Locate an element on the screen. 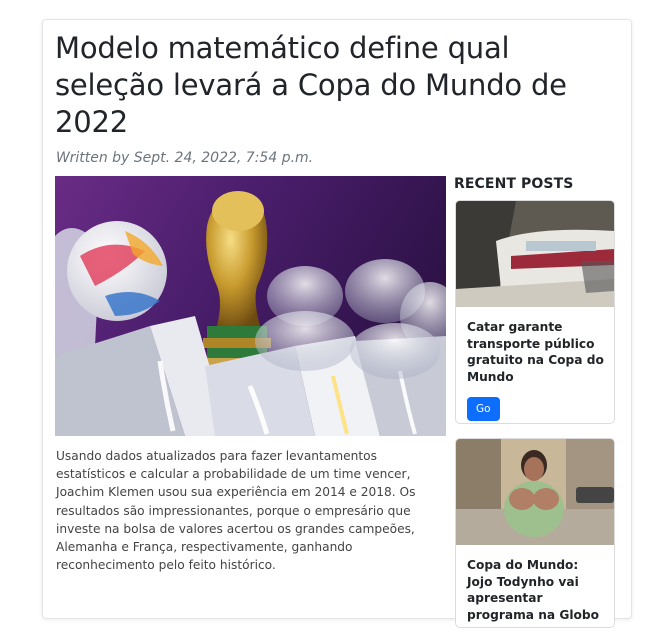 Image resolution: width=655 pixels, height=628 pixels. go-button: Go is located at coordinates (483, 409).